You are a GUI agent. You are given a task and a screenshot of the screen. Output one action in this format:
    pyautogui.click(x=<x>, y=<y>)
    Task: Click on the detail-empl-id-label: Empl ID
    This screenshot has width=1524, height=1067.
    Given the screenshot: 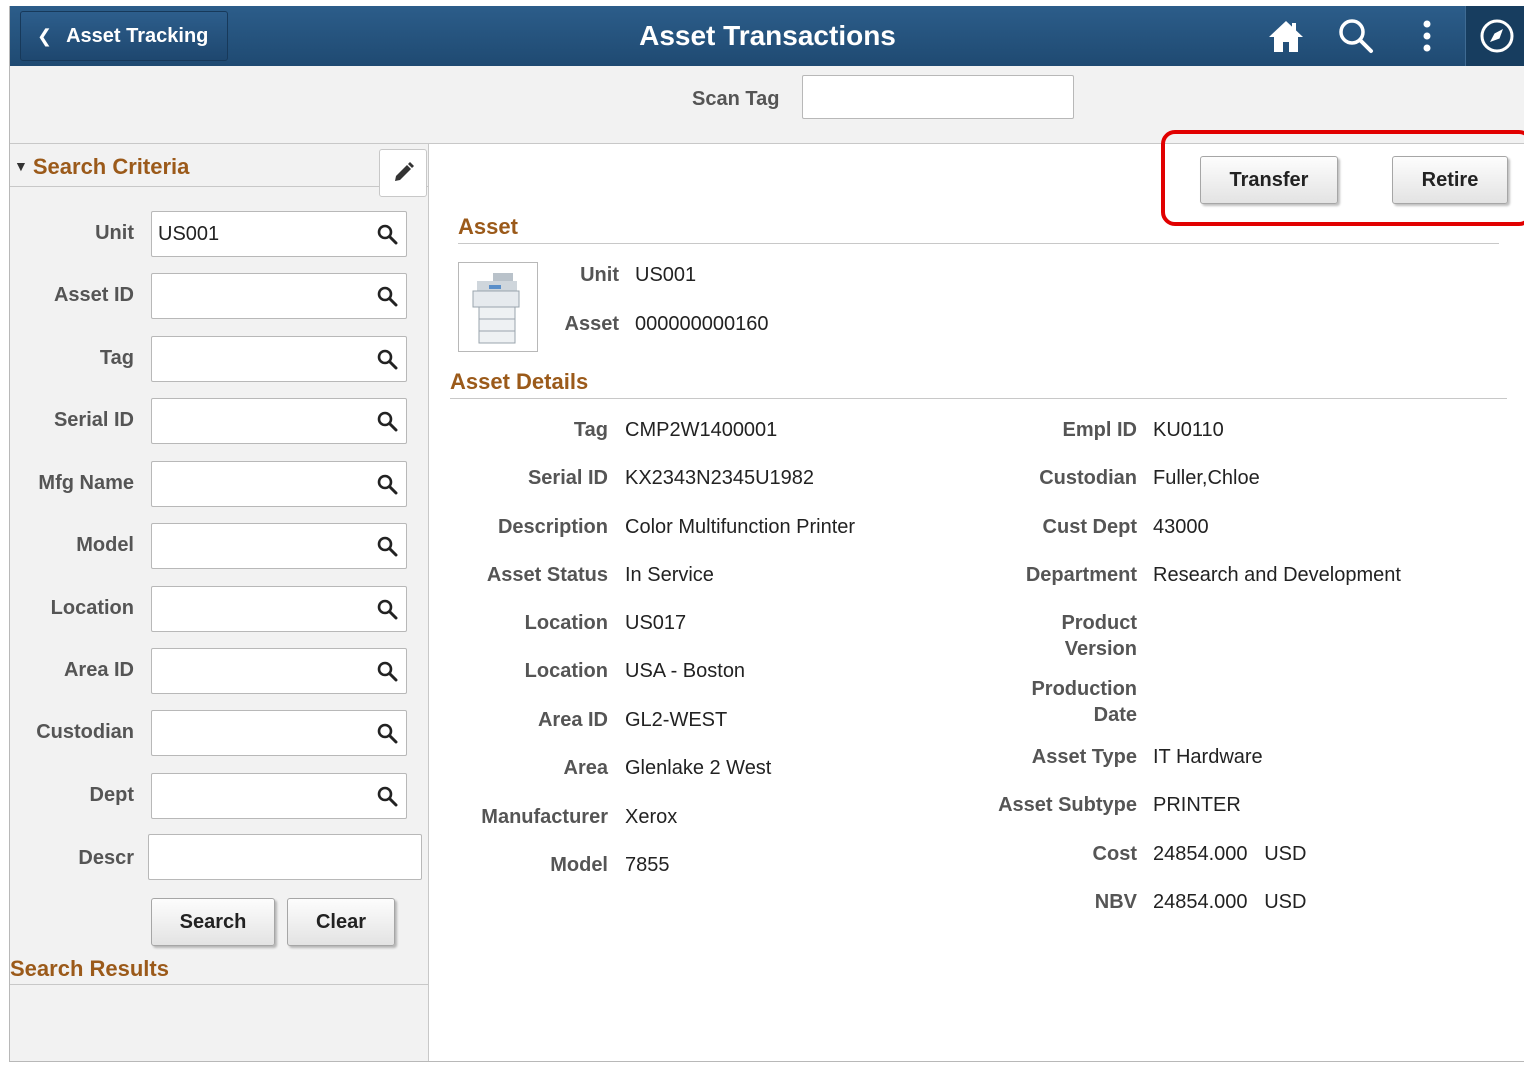 What is the action you would take?
    pyautogui.click(x=1099, y=430)
    